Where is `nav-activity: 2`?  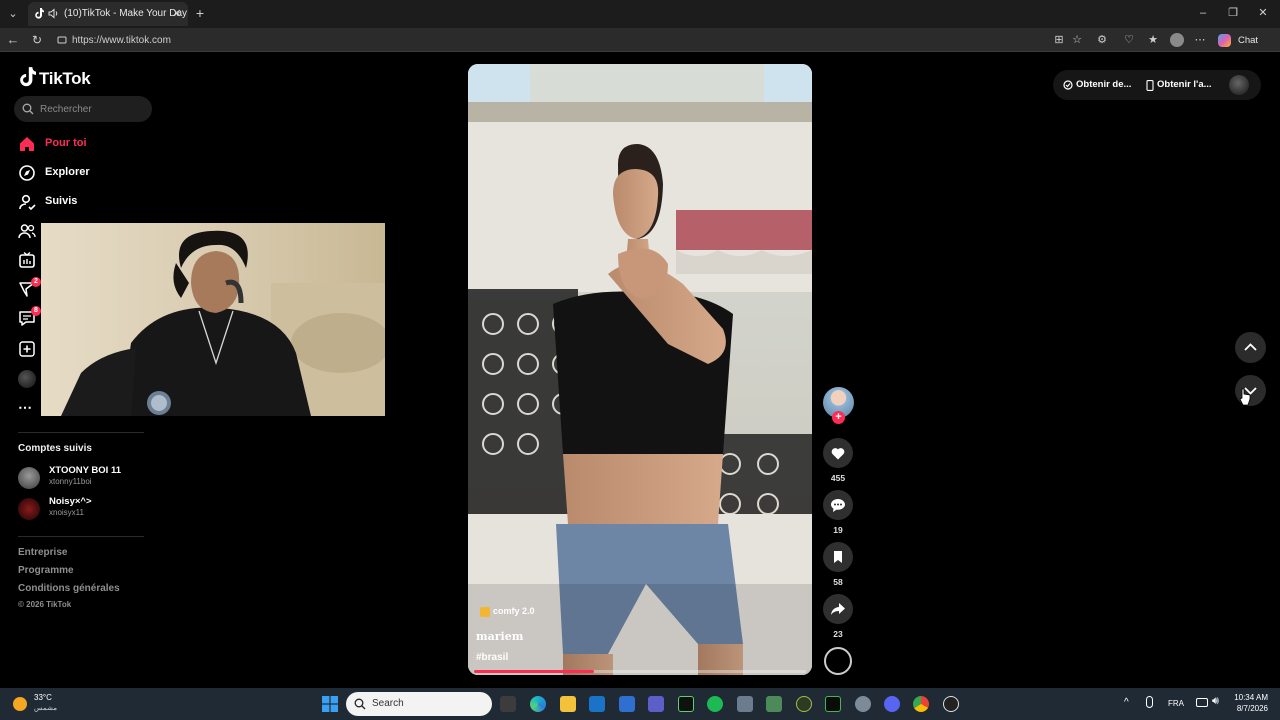 nav-activity: 2 is located at coordinates (29, 289).